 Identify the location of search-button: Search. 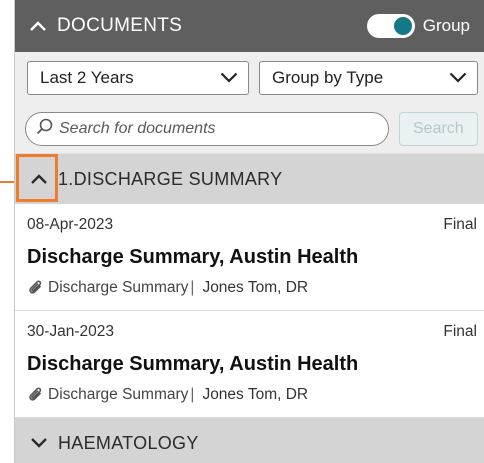
(438, 128).